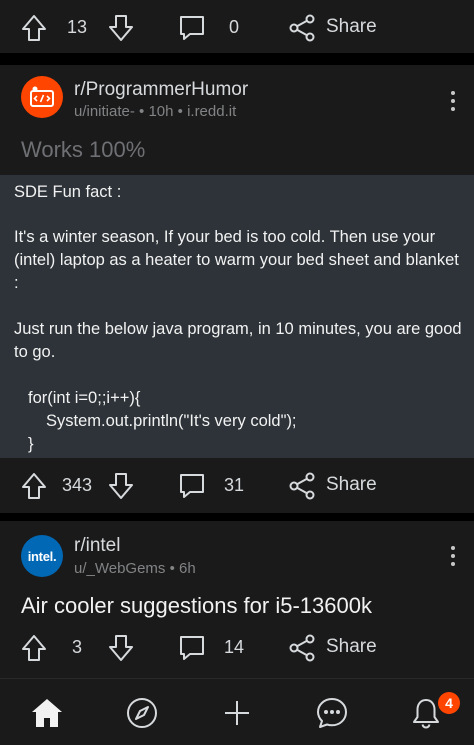 This screenshot has height=745, width=474. I want to click on inbox-badge: 4, so click(449, 703).